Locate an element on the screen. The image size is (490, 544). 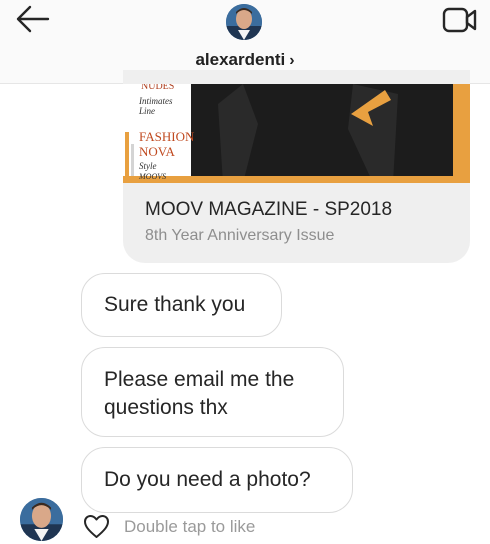
chevron-right-icon: › is located at coordinates (292, 60).